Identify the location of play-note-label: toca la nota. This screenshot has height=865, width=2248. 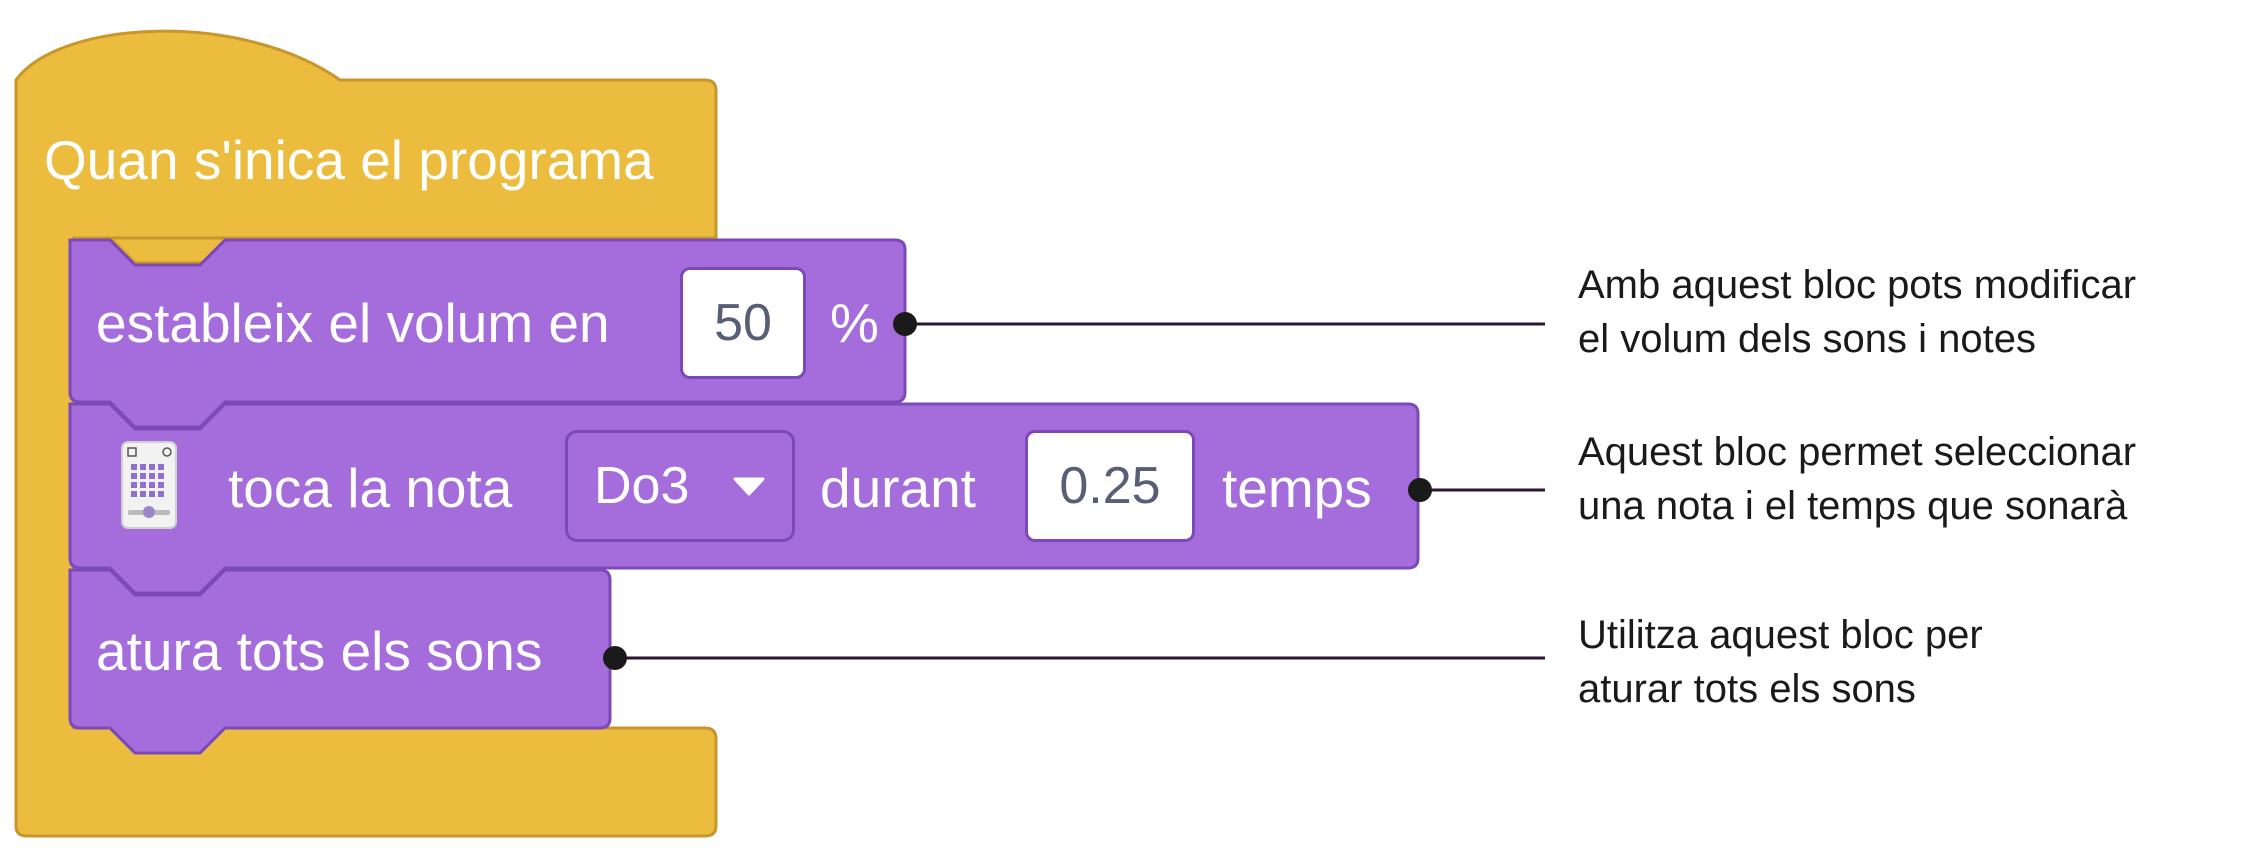
(370, 488).